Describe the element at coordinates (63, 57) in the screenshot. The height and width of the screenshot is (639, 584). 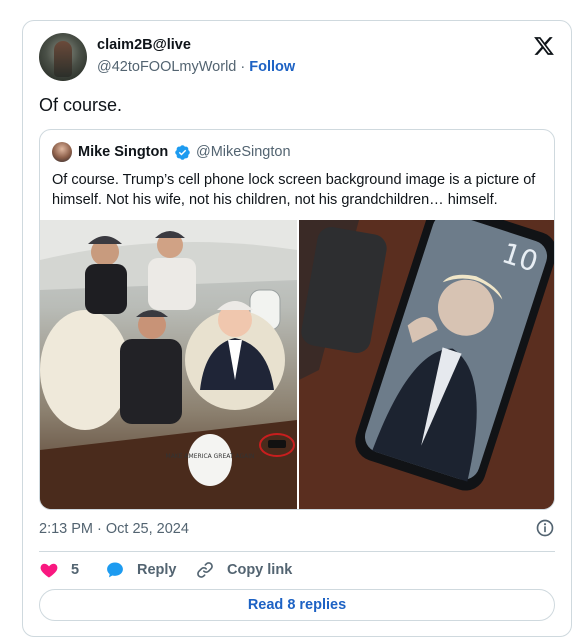
I see `author-avatar` at that location.